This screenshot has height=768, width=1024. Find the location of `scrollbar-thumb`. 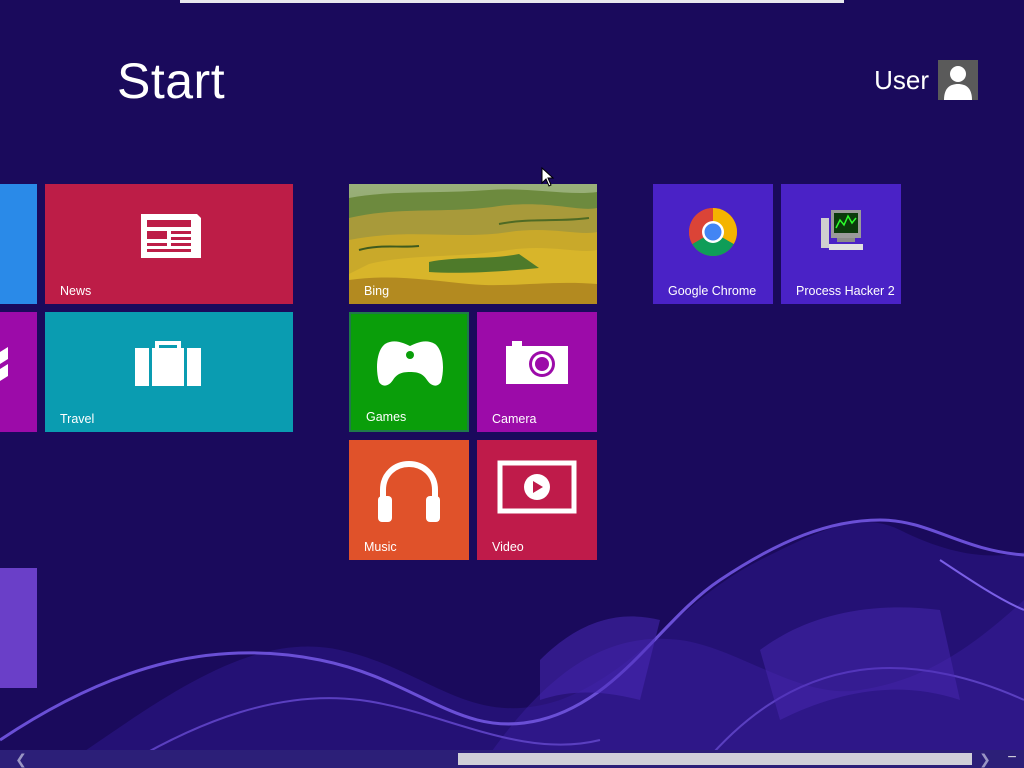

scrollbar-thumb is located at coordinates (715, 759).